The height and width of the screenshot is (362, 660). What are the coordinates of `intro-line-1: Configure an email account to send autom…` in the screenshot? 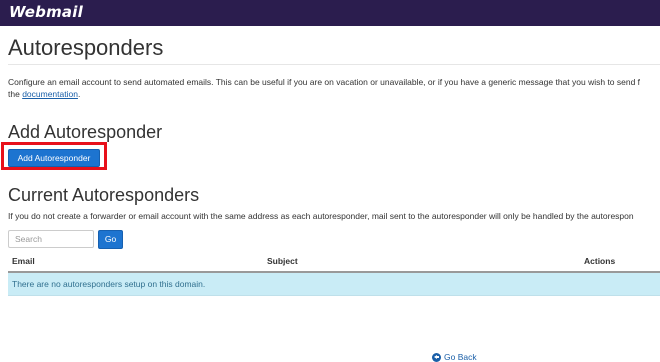 It's located at (324, 82).